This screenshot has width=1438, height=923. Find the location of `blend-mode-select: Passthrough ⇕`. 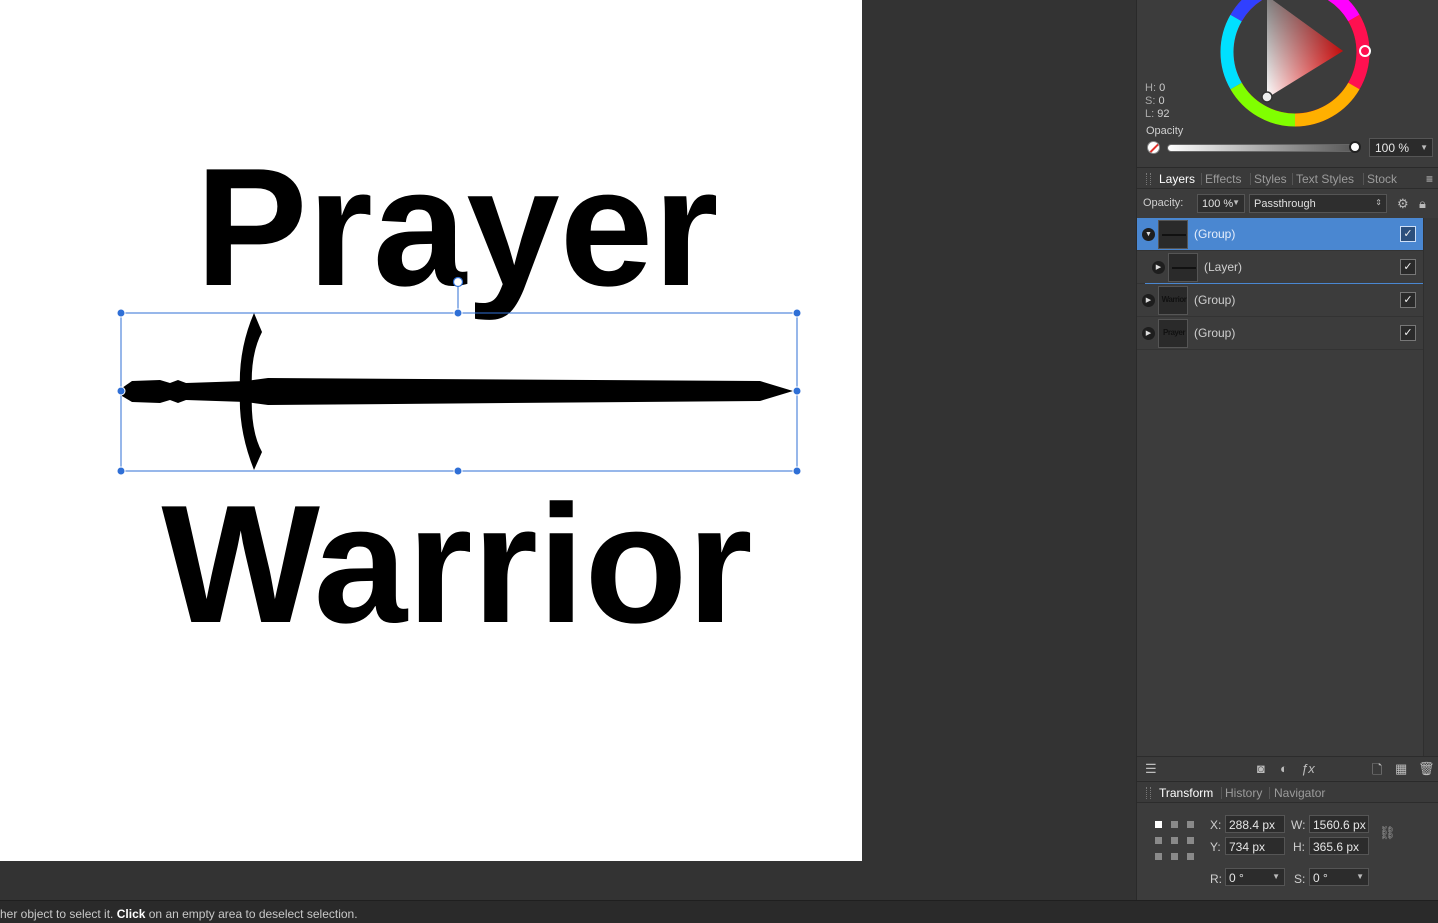

blend-mode-select: Passthrough ⇕ is located at coordinates (1318, 203).